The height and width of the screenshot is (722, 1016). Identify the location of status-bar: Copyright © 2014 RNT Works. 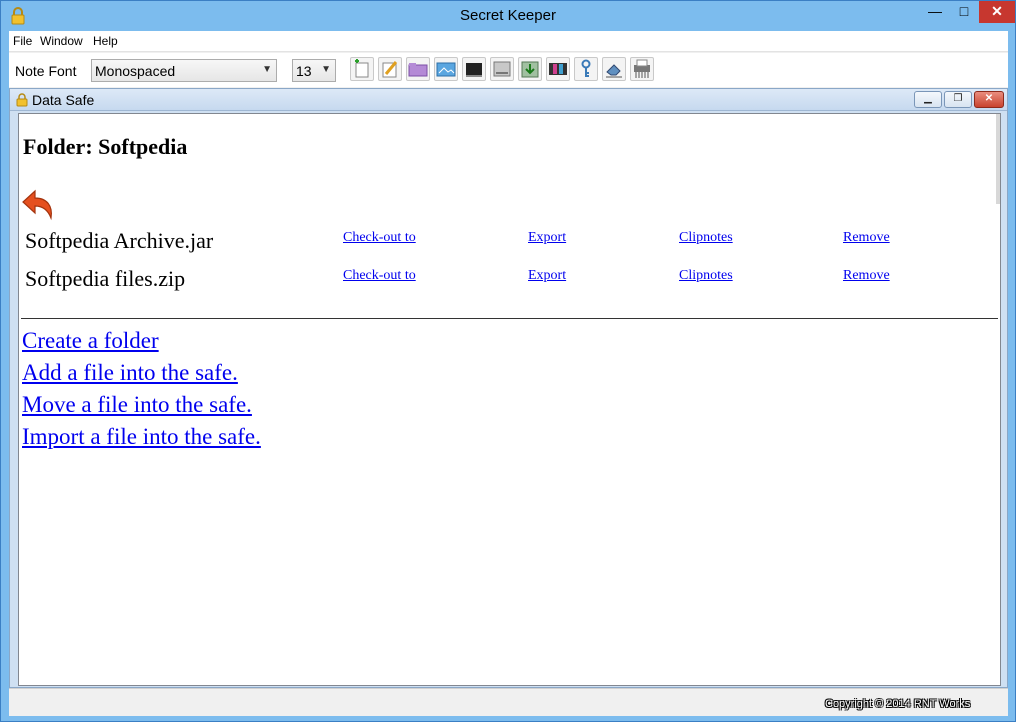
(508, 702).